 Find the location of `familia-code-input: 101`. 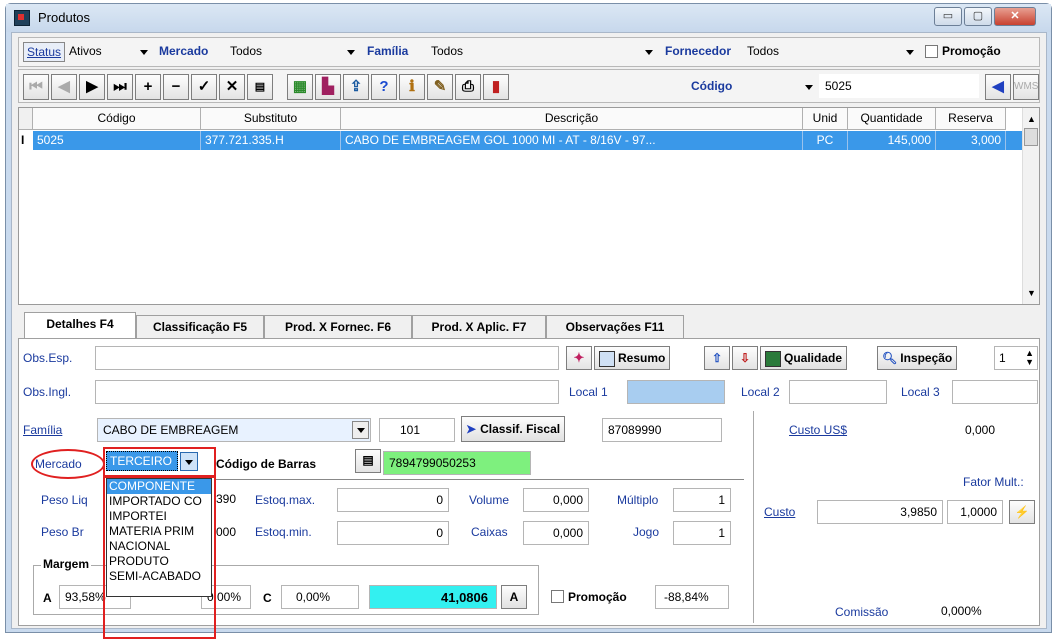

familia-code-input: 101 is located at coordinates (417, 430).